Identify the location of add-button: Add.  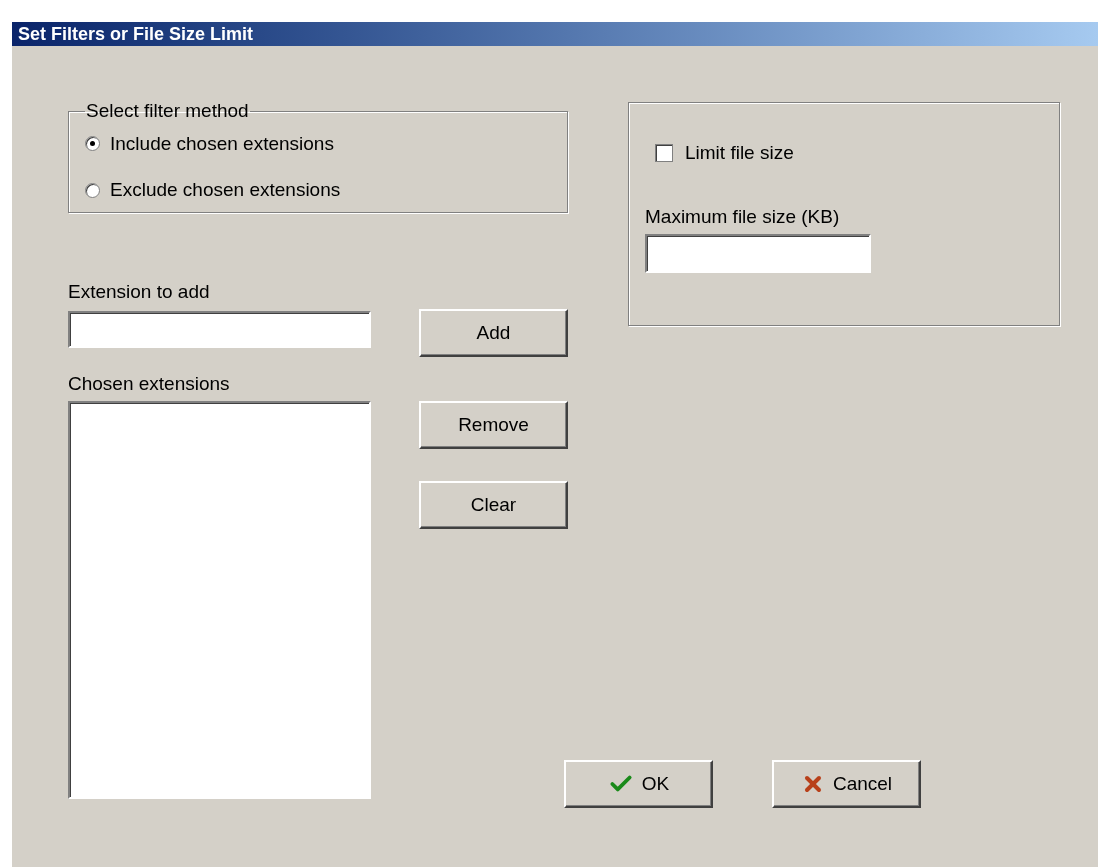
(493, 333).